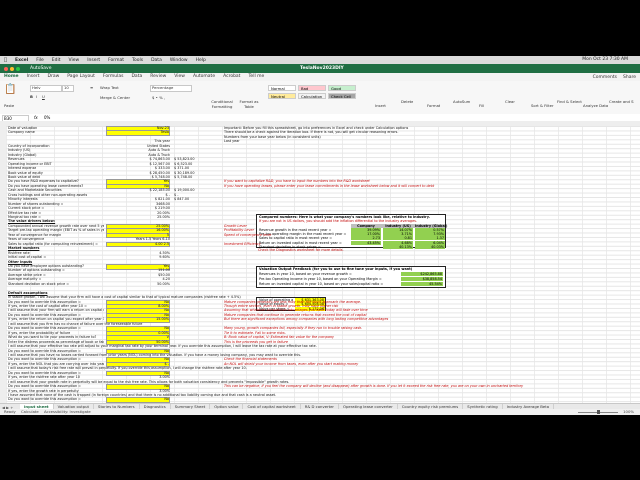 The width and height of the screenshot is (640, 480). Describe the element at coordinates (433, 105) in the screenshot. I see `ribbon-format-button: Format` at that location.